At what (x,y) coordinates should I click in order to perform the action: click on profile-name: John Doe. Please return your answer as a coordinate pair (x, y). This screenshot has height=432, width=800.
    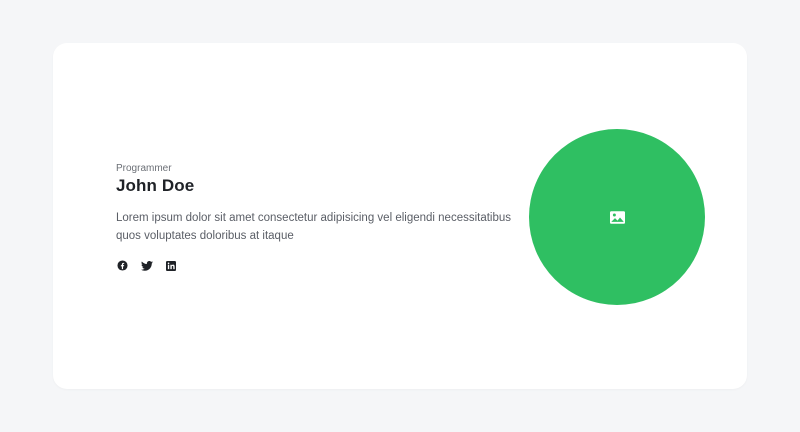
    Looking at the image, I should click on (155, 185).